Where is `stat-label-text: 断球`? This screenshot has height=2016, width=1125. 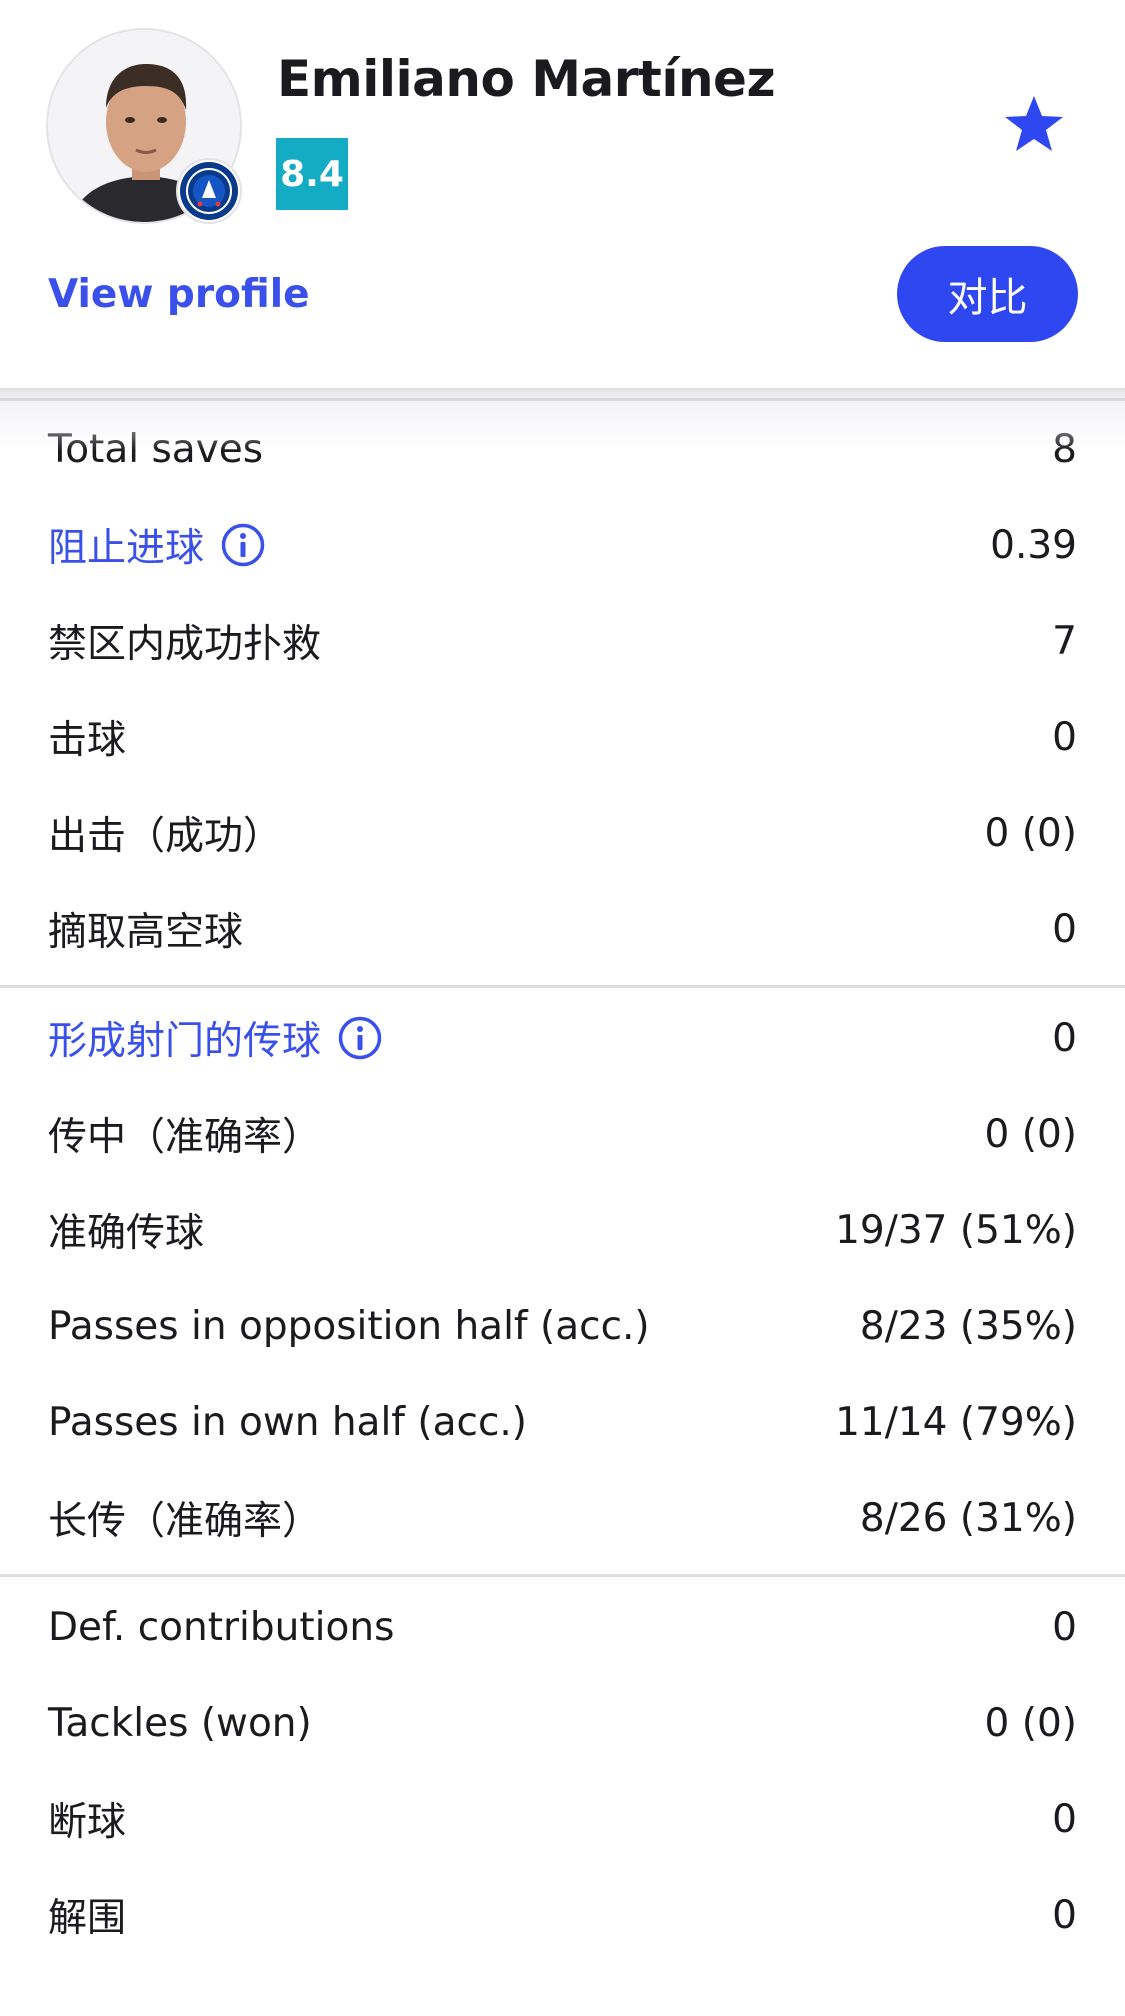 stat-label-text: 断球 is located at coordinates (87, 1822).